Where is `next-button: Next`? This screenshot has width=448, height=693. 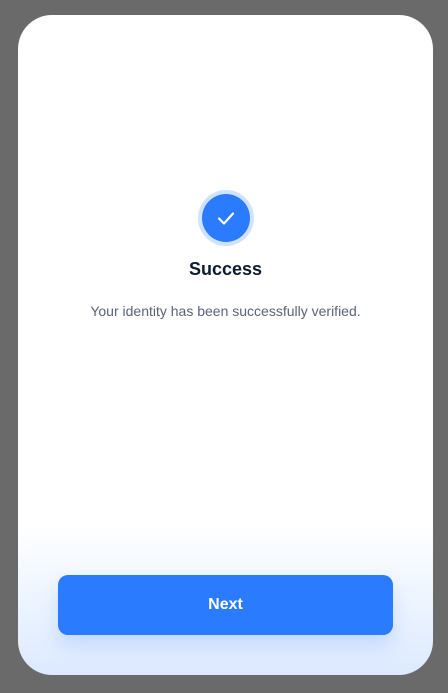 next-button: Next is located at coordinates (225, 605).